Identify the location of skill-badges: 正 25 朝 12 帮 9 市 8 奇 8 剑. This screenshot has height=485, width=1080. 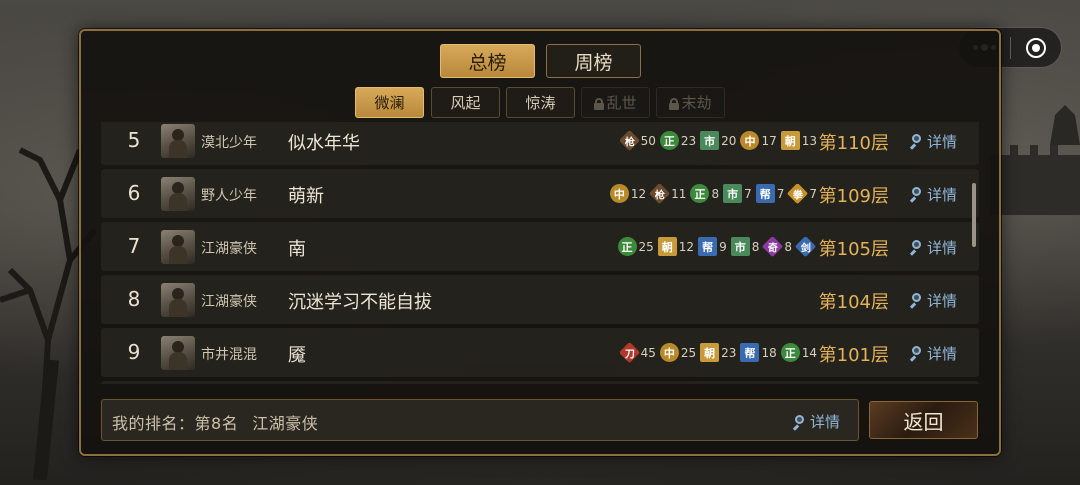
(717, 246).